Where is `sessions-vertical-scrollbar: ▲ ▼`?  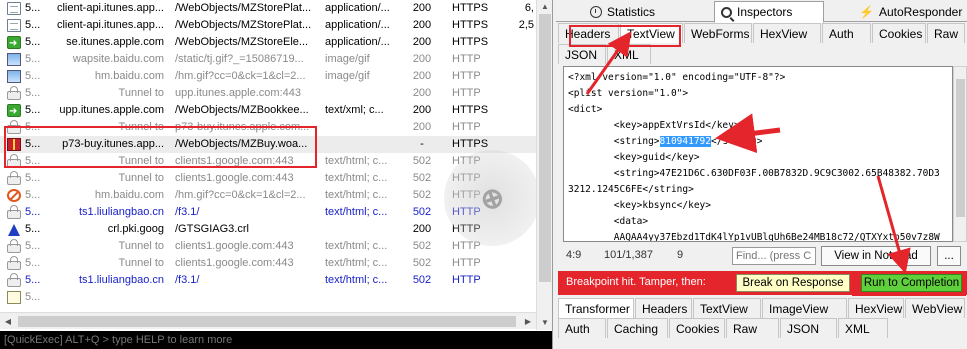 sessions-vertical-scrollbar: ▲ ▼ is located at coordinates (544, 165).